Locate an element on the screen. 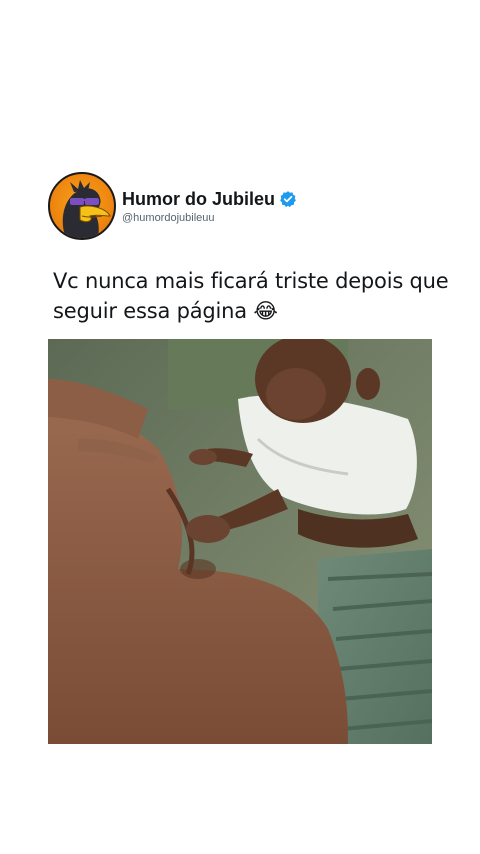  account-info: Humor do Jubileu @humordojubileuu is located at coordinates (209, 206).